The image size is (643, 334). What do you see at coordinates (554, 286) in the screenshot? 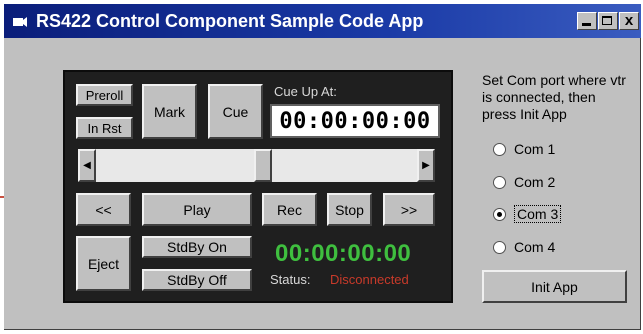
I see `init-app-button: Init App` at bounding box center [554, 286].